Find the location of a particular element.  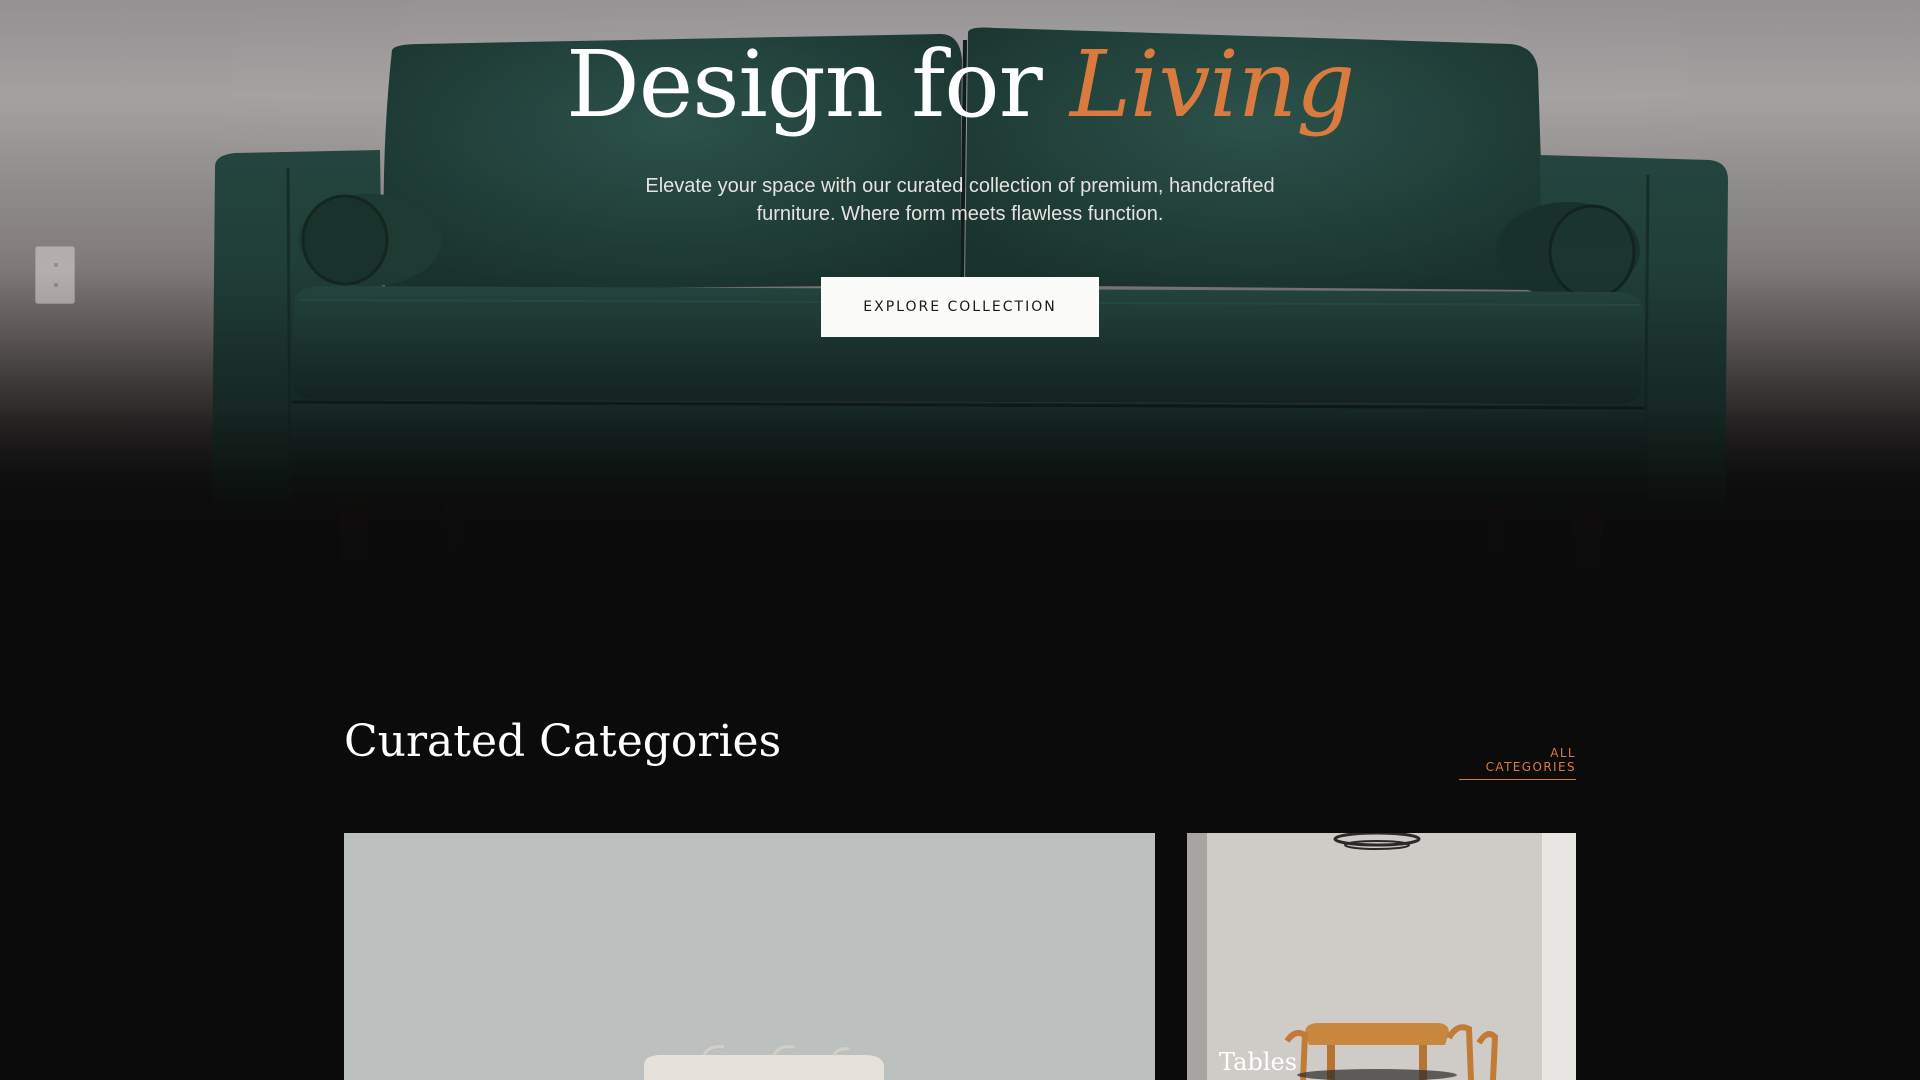

category-card-tables: Tables is located at coordinates (1381, 956).